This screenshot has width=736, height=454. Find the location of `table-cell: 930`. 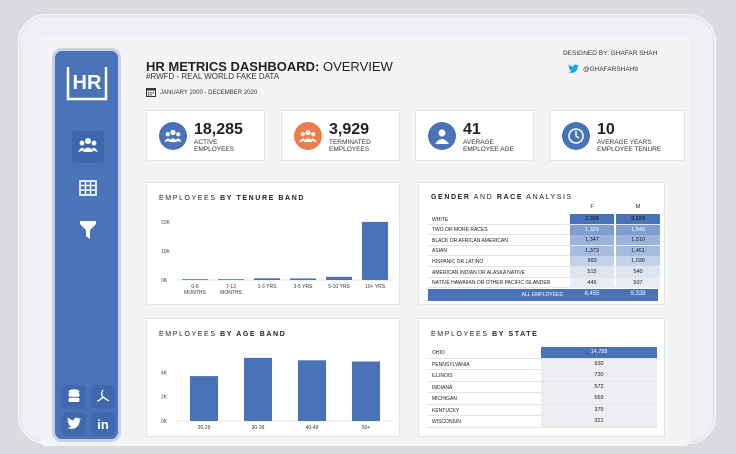

table-cell: 930 is located at coordinates (599, 364).